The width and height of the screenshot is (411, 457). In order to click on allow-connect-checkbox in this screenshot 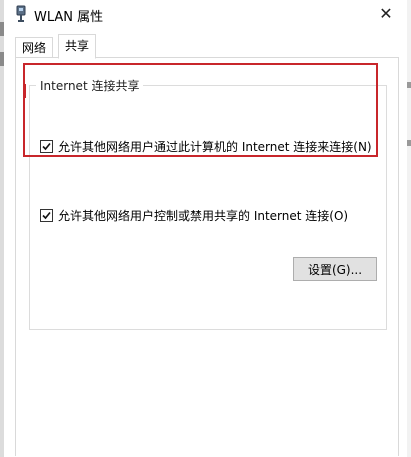, I will do `click(46, 146)`.